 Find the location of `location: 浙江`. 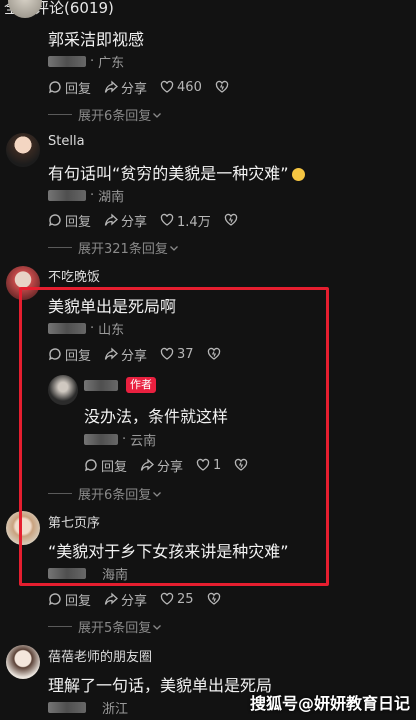

location: 浙江 is located at coordinates (115, 709).